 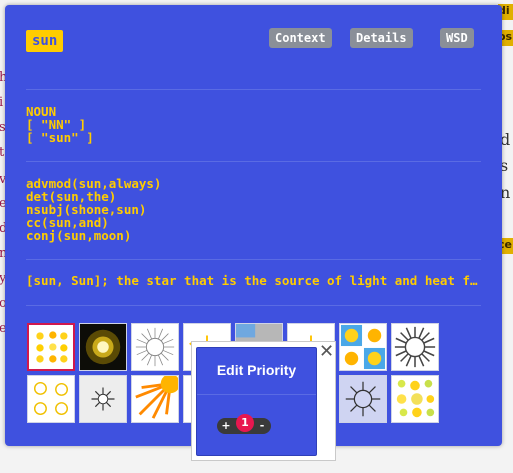 What do you see at coordinates (256, 401) in the screenshot?
I see `priority-card: Edit Priority + 1 -` at bounding box center [256, 401].